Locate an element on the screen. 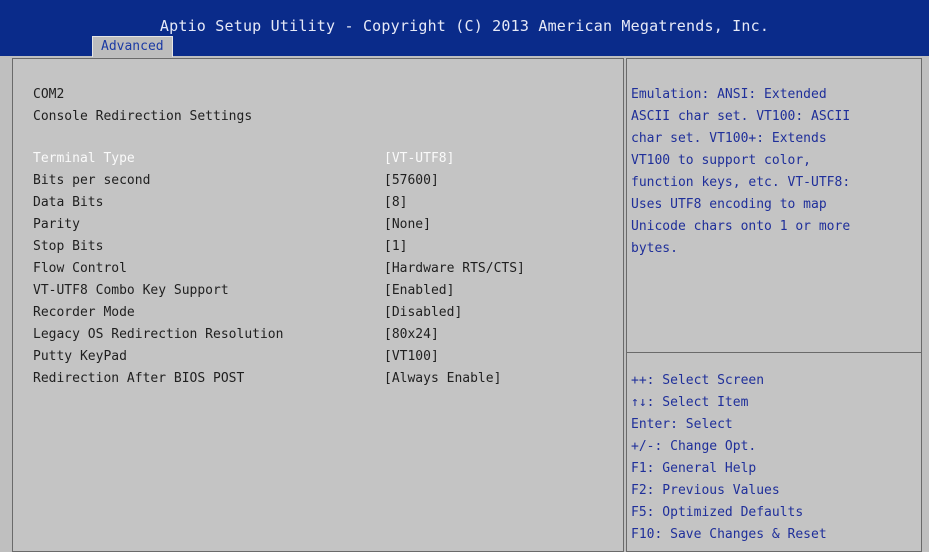  section-title: COM2 is located at coordinates (49, 94).